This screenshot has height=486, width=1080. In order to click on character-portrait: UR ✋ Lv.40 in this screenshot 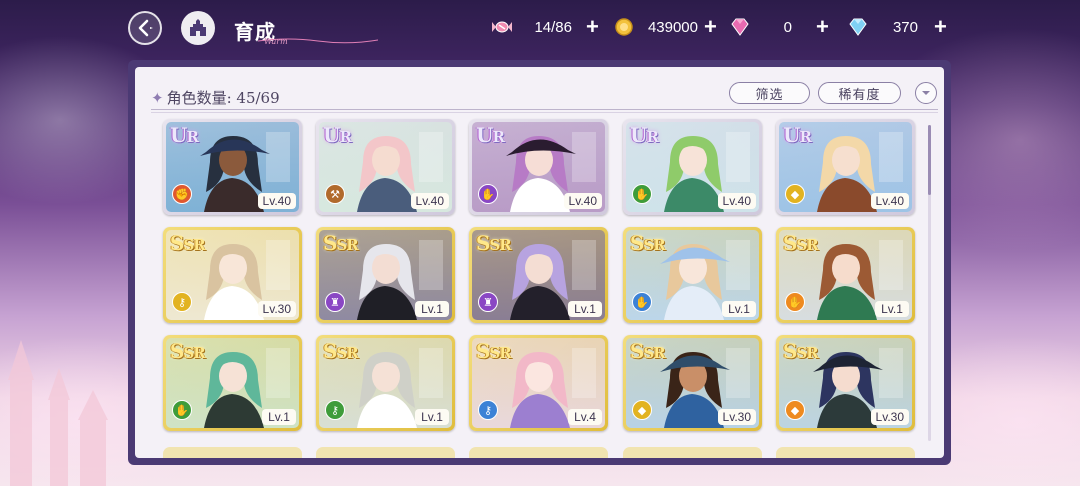, I will do `click(538, 167)`.